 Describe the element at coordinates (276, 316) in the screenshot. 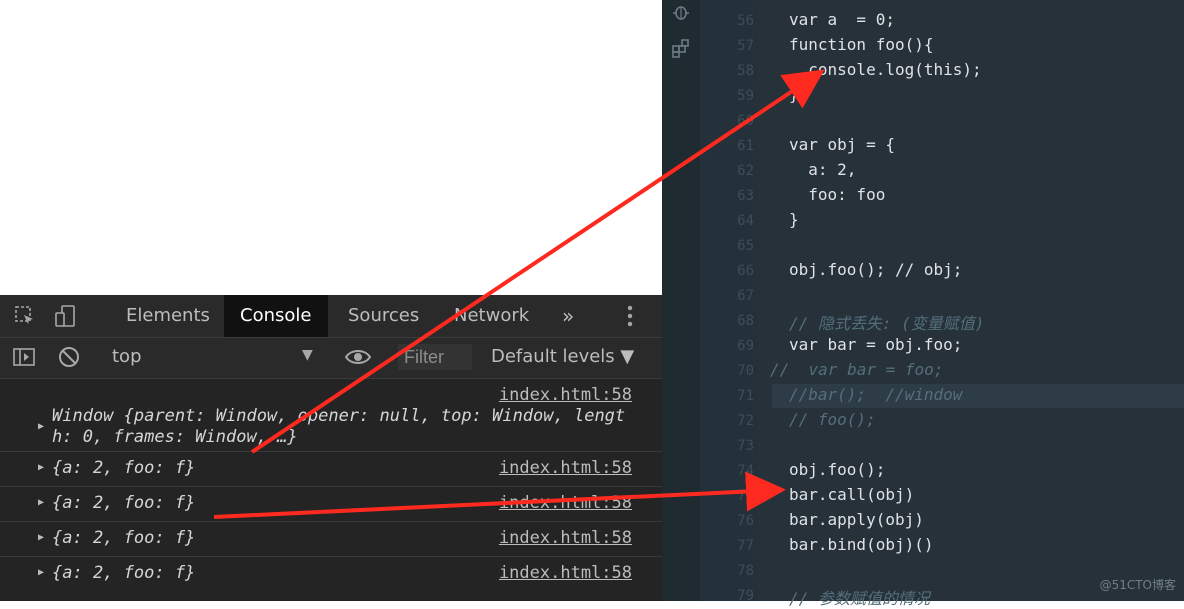

I see `tab-console: Console` at that location.